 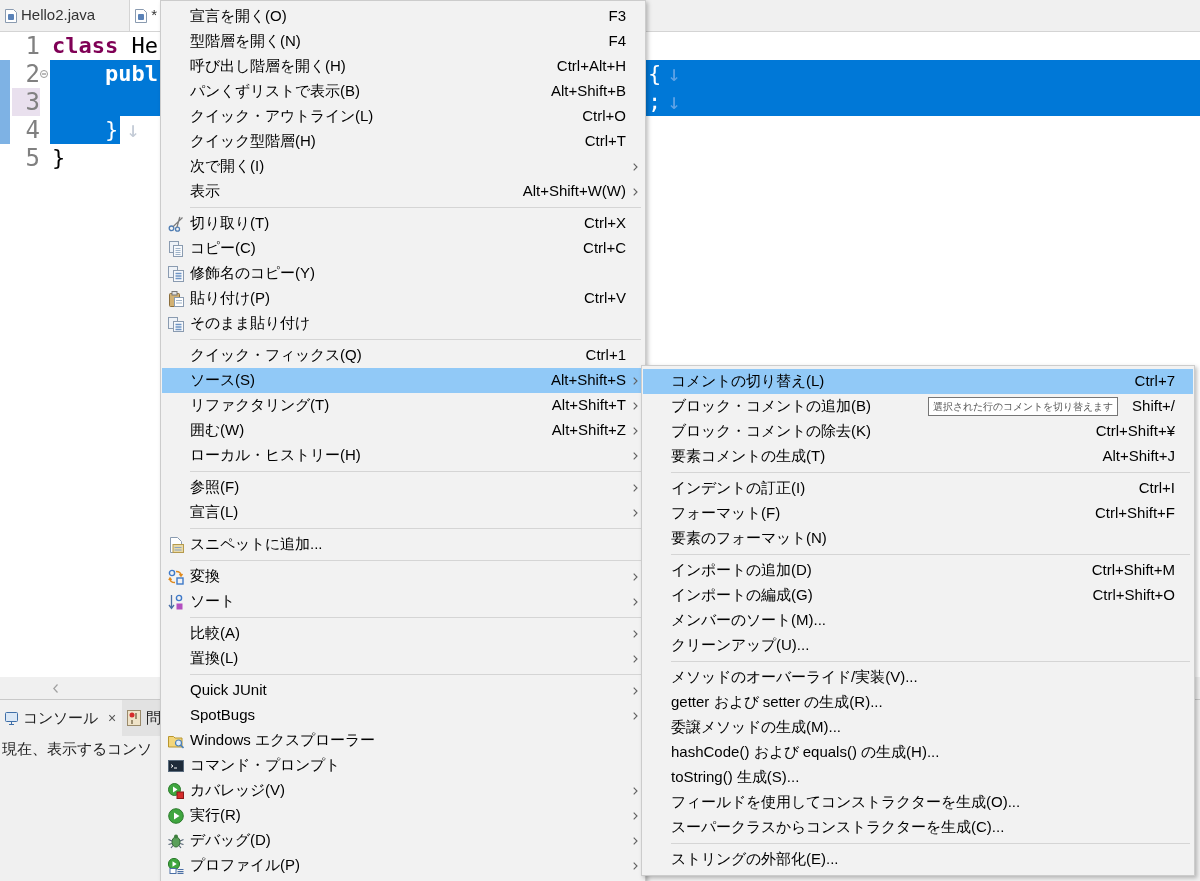 What do you see at coordinates (224, 16) in the screenshot?
I see `menu-item: 宣言を開く(O)` at bounding box center [224, 16].